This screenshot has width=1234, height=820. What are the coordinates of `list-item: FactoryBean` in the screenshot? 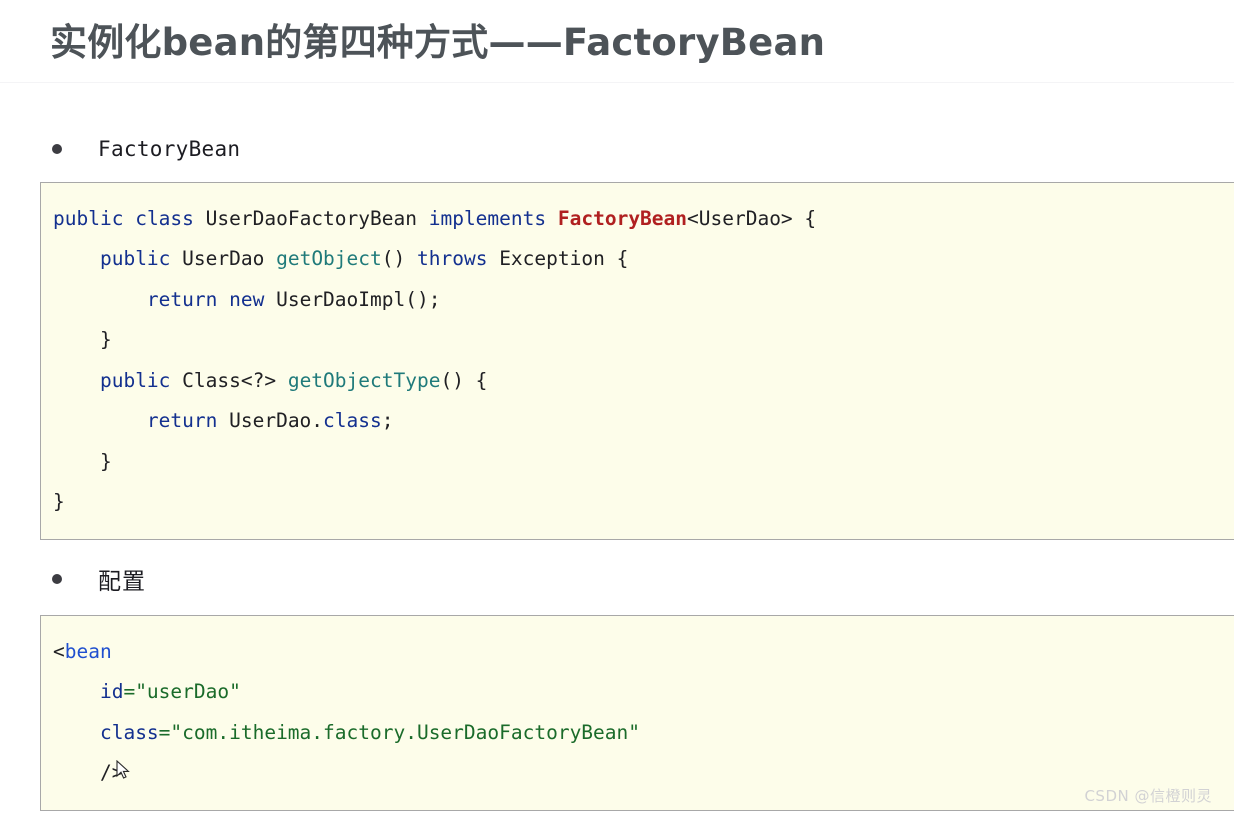 It's located at (617, 149).